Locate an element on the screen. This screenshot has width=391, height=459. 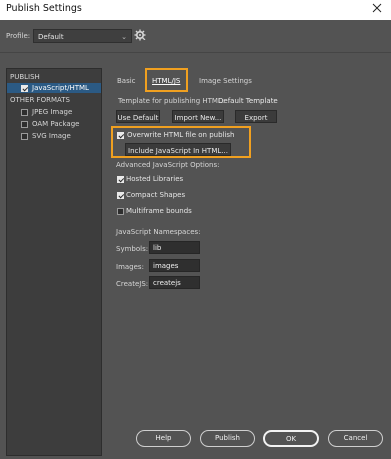
use-default-button: Use Default is located at coordinates (138, 116).